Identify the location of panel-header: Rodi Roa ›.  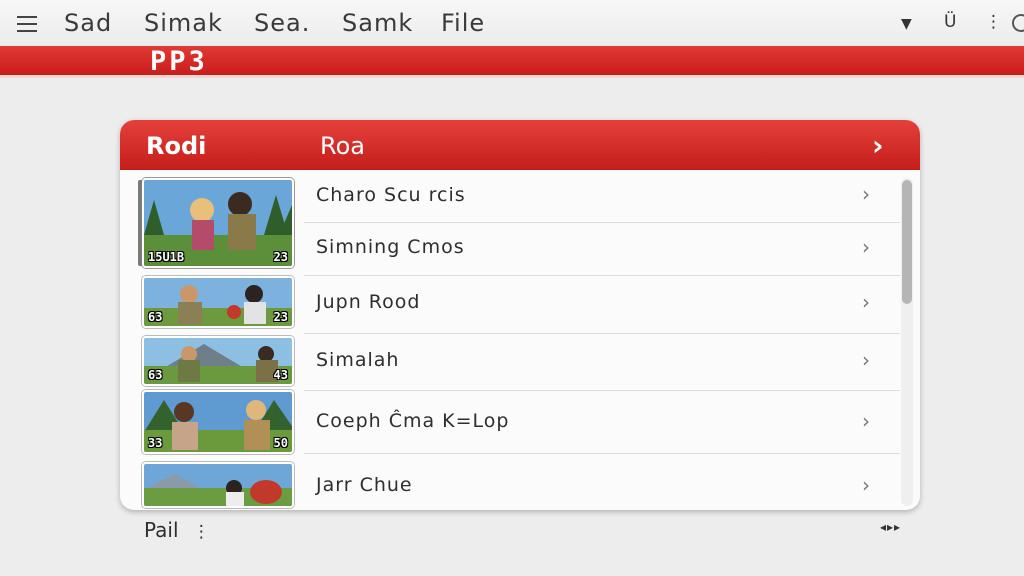
(520, 145).